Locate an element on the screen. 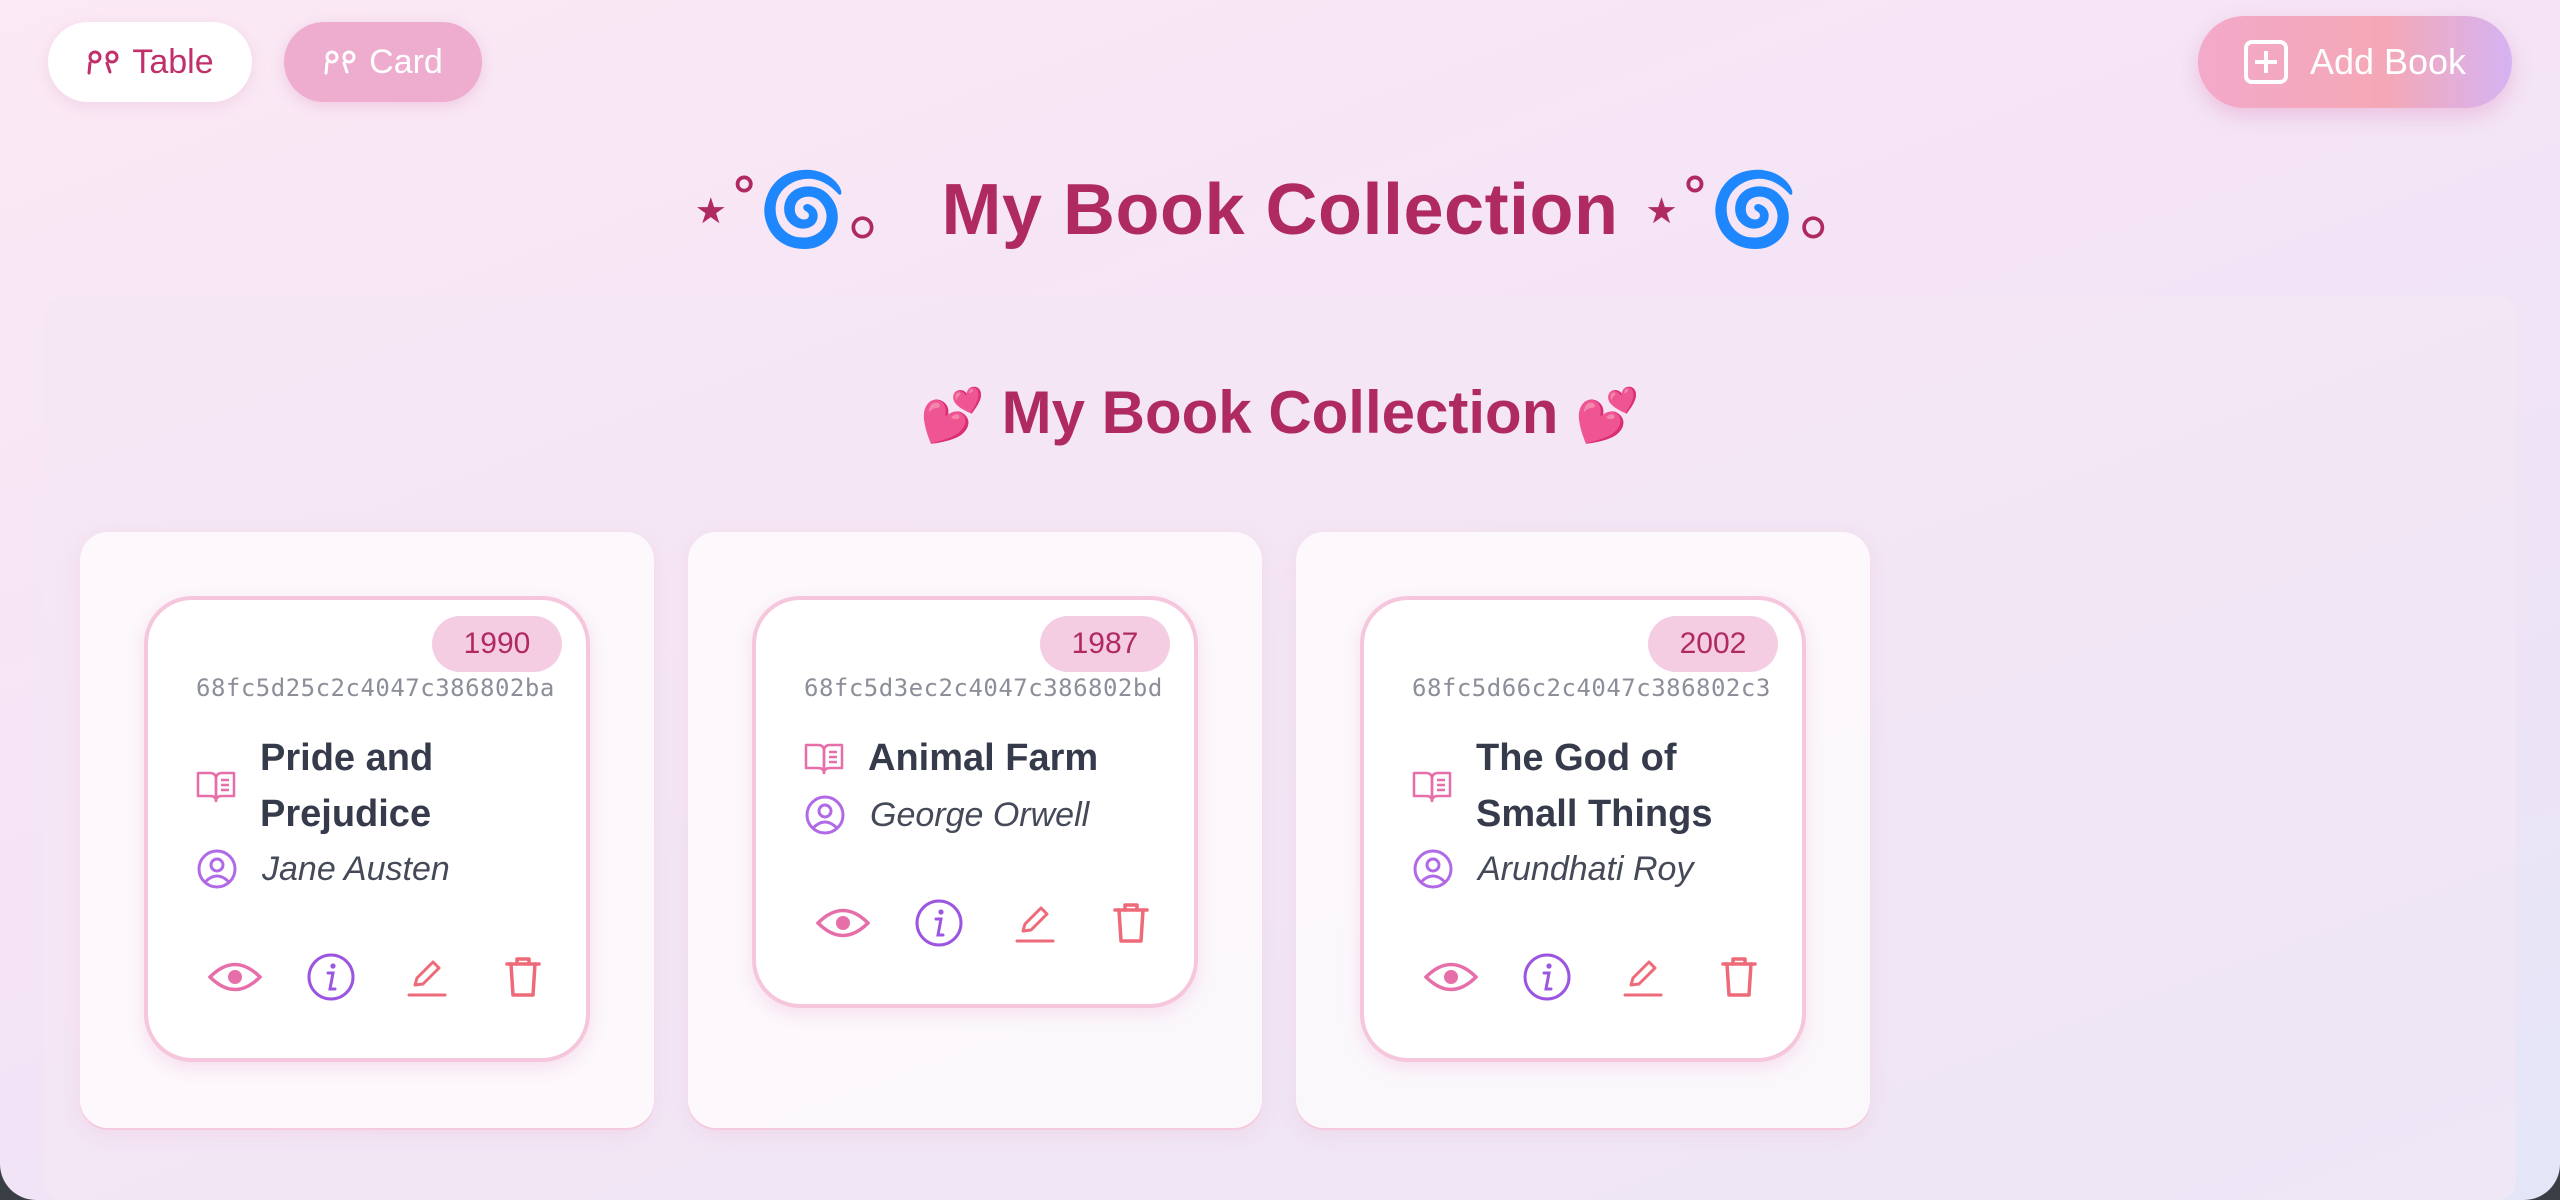 The image size is (2560, 1200). book-title: Animal Farm is located at coordinates (983, 758).